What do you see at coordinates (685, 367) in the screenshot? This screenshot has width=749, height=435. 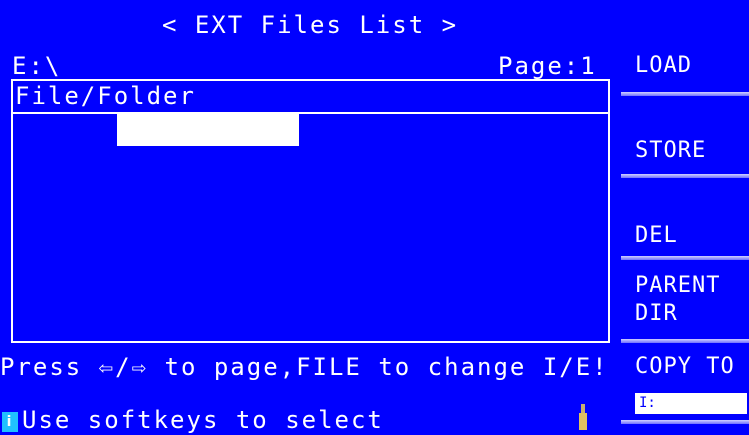 I see `copy-to-softkey: COPY TO` at bounding box center [685, 367].